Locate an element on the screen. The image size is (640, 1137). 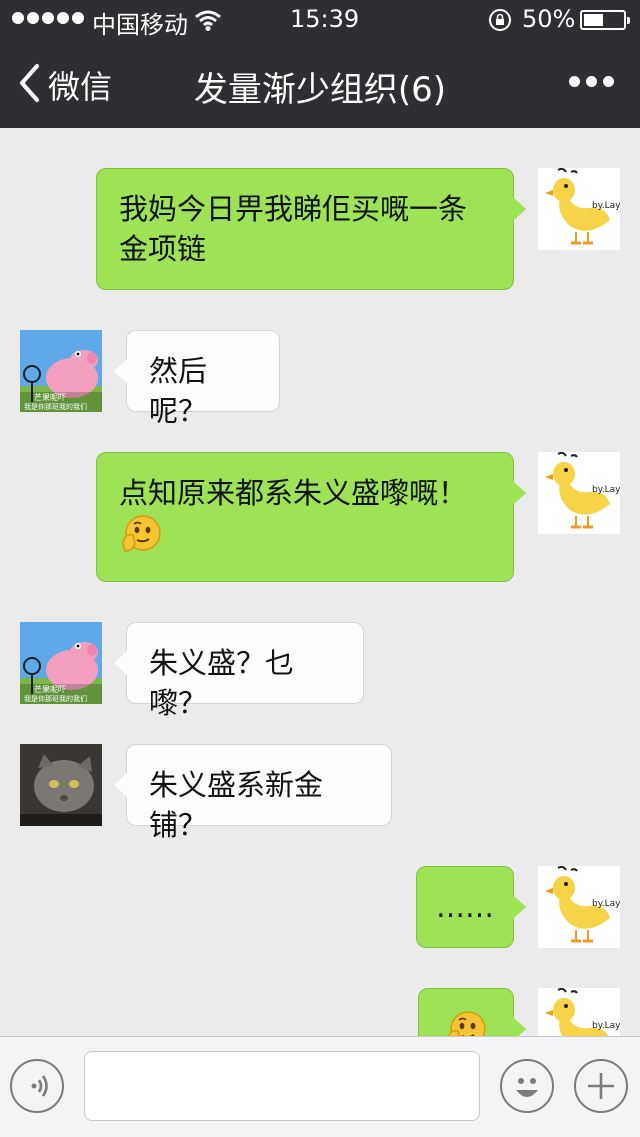
avatar-cat is located at coordinates (61, 785).